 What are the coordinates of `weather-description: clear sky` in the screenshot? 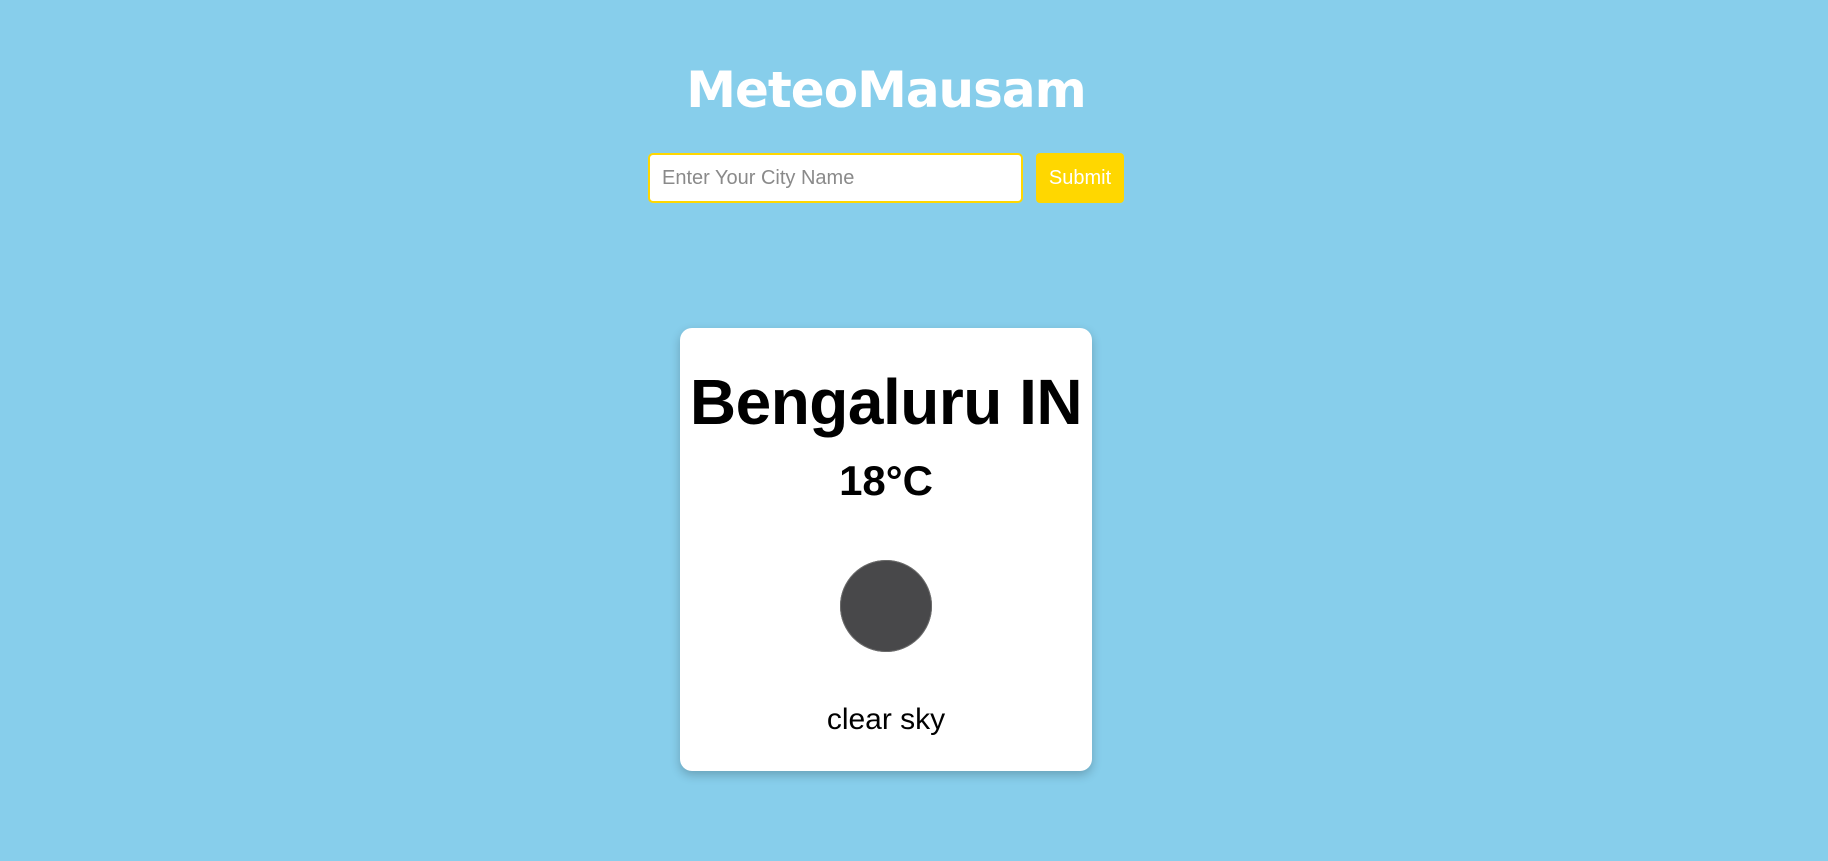 It's located at (886, 719).